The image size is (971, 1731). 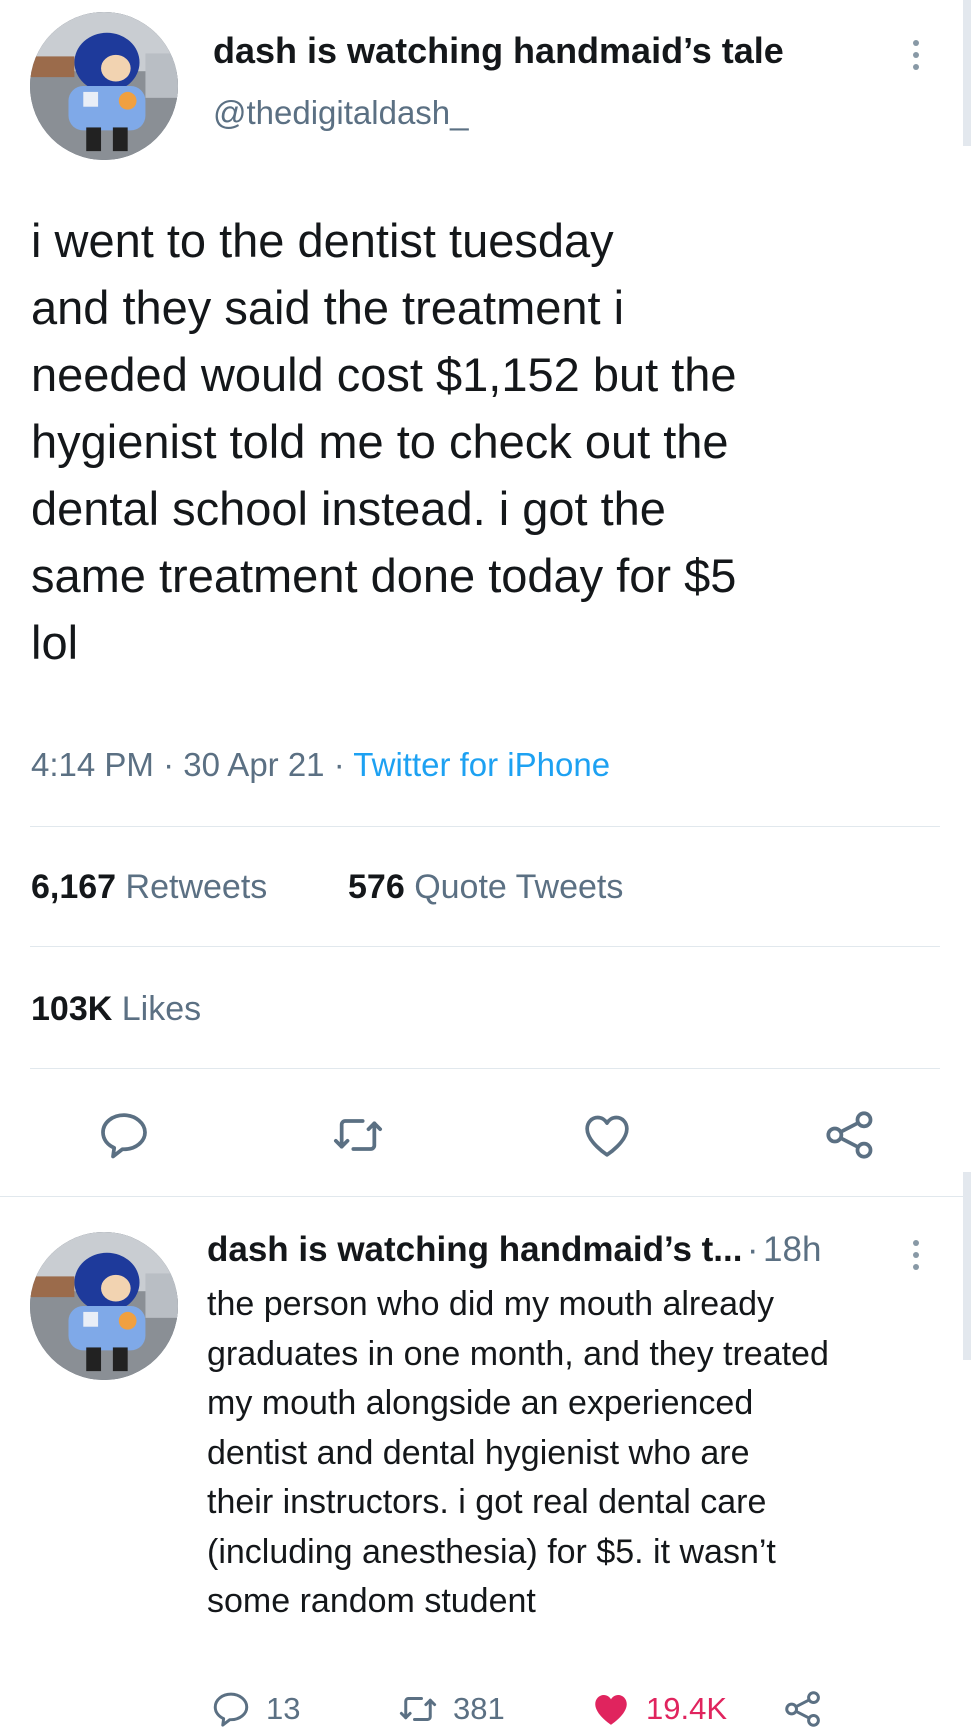 I want to click on tweet-meta: 4:14 PM · 30 Apr 21 · Twitter for iPhone, so click(x=320, y=765).